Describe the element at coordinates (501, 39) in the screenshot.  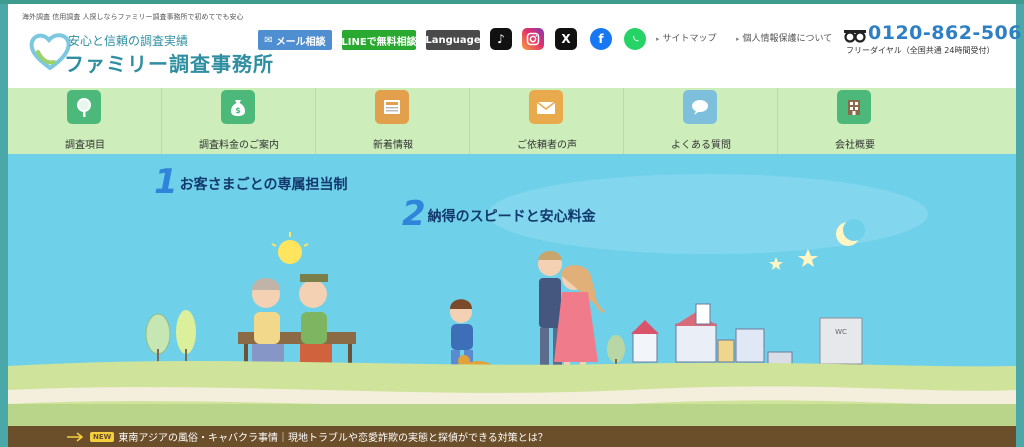
I see `tiktok-icon: ♪` at that location.